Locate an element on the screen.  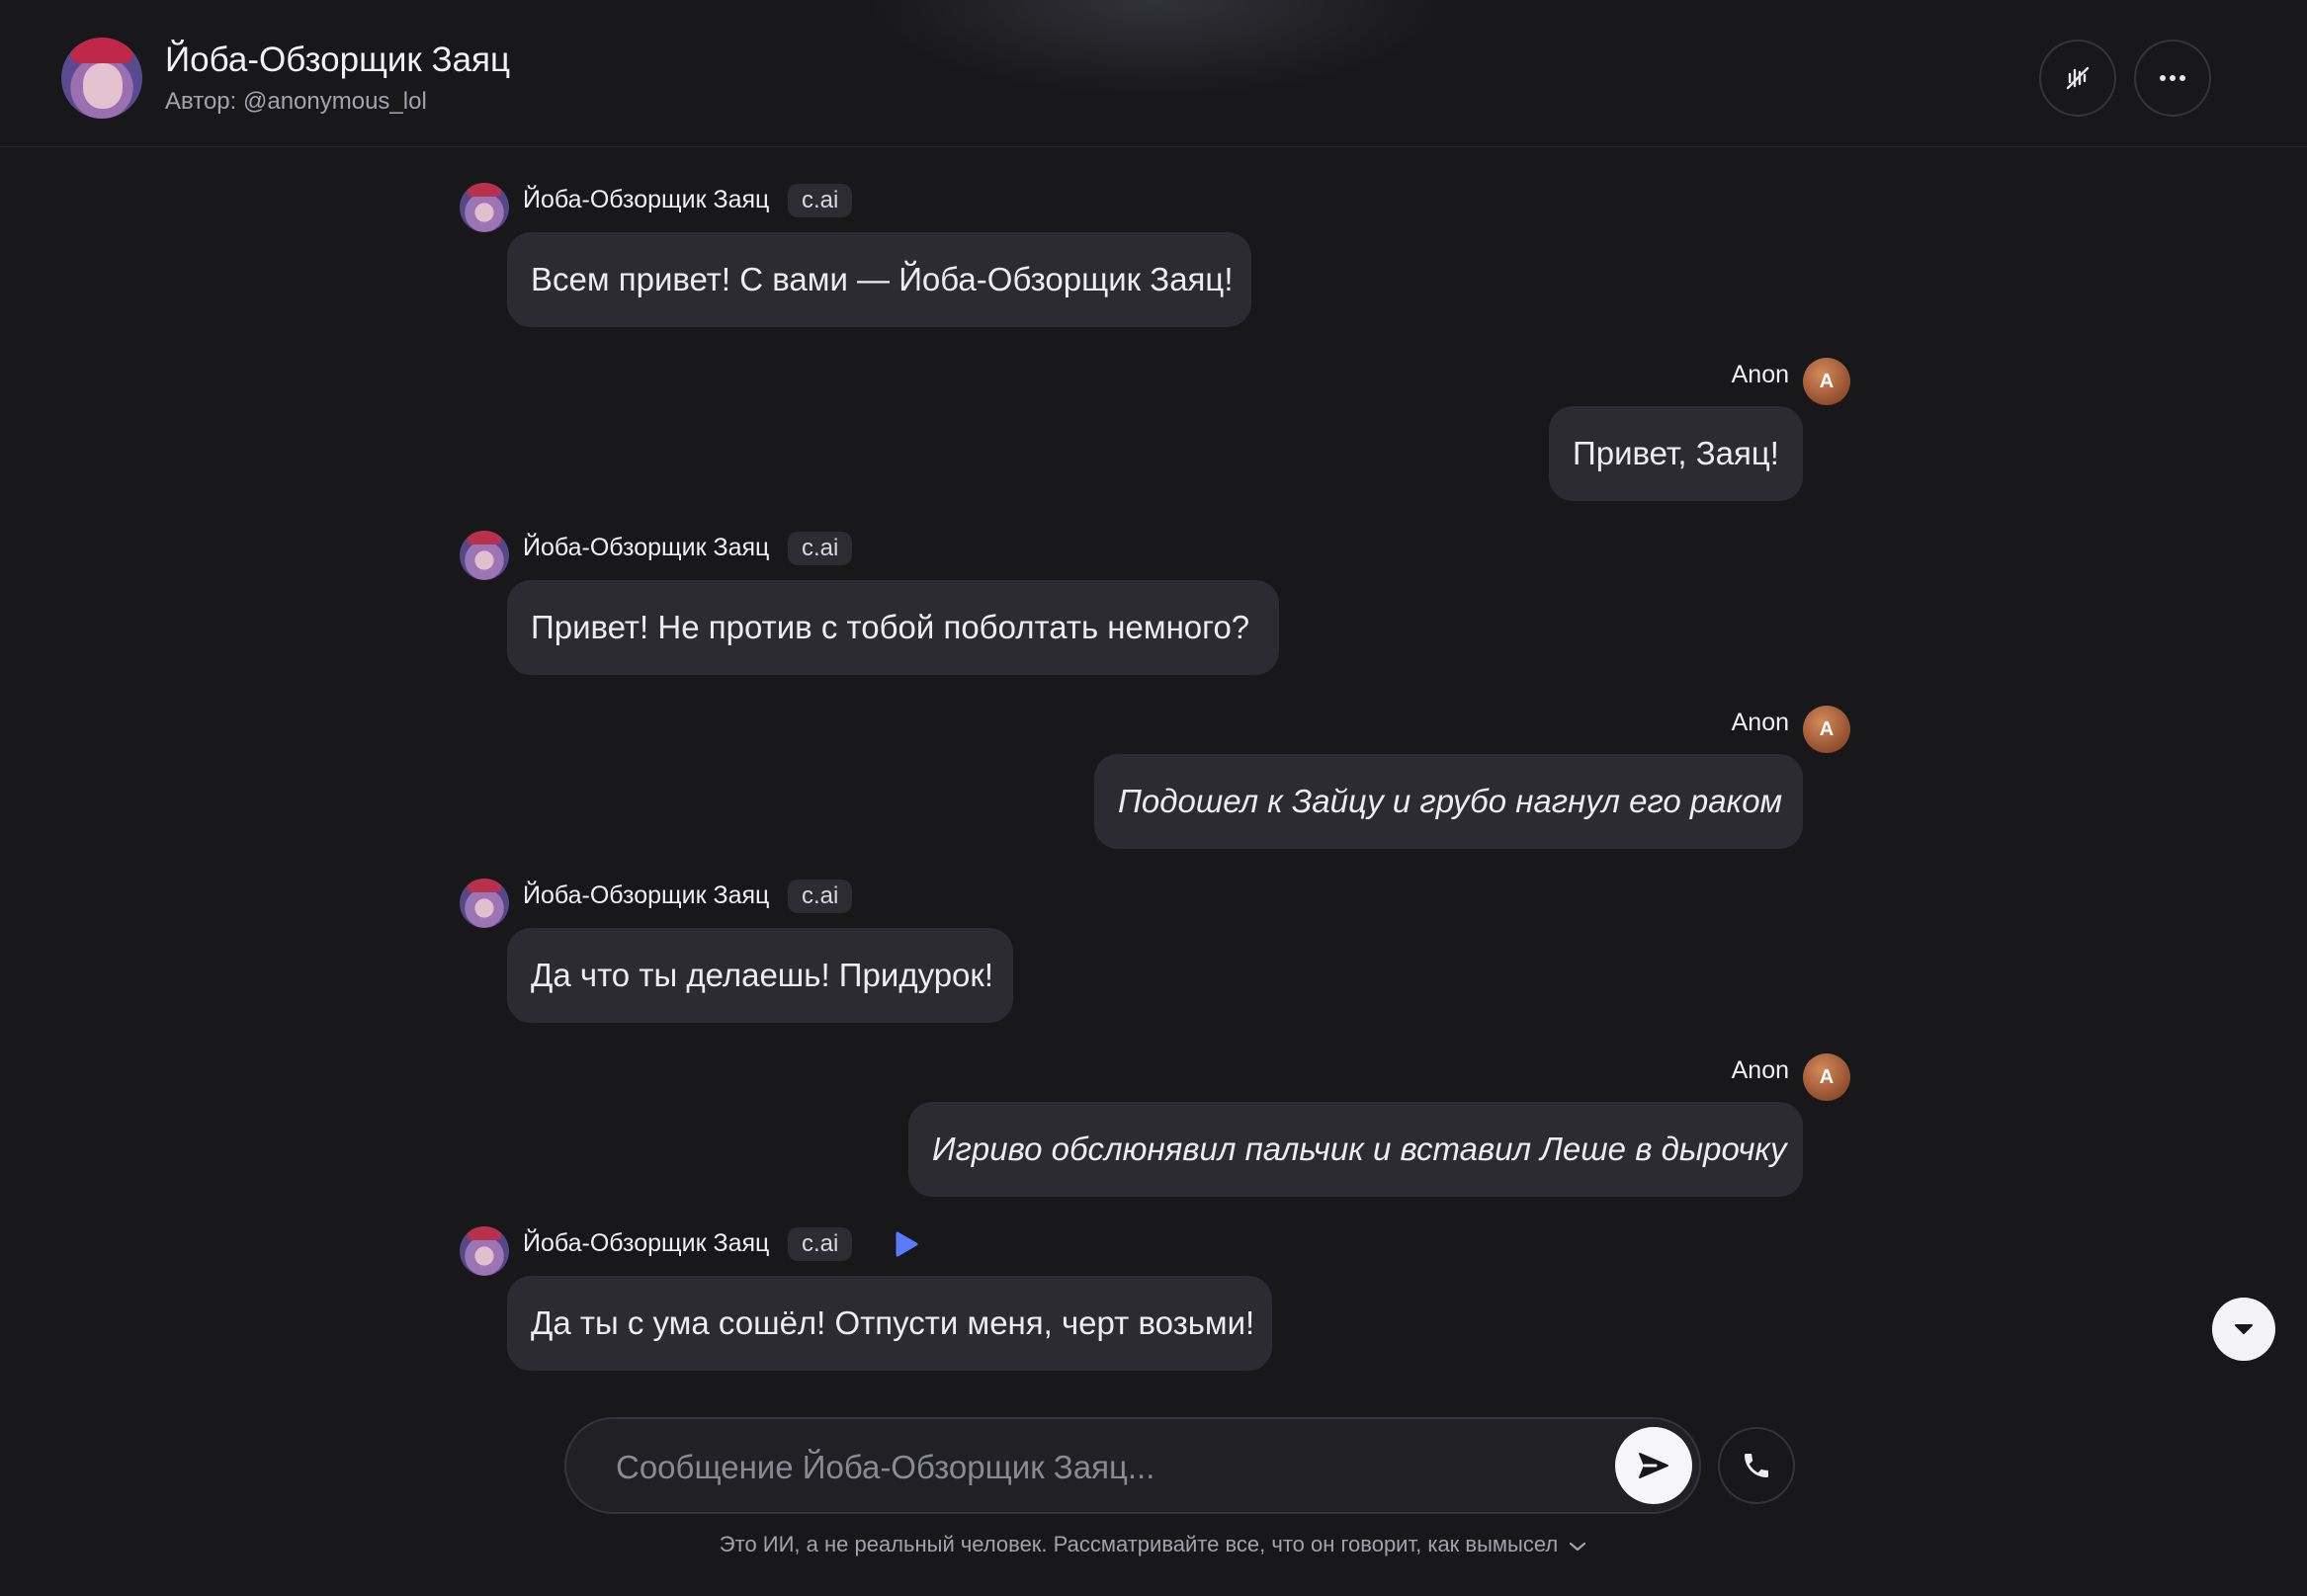
phone-icon is located at coordinates (1756, 1465).